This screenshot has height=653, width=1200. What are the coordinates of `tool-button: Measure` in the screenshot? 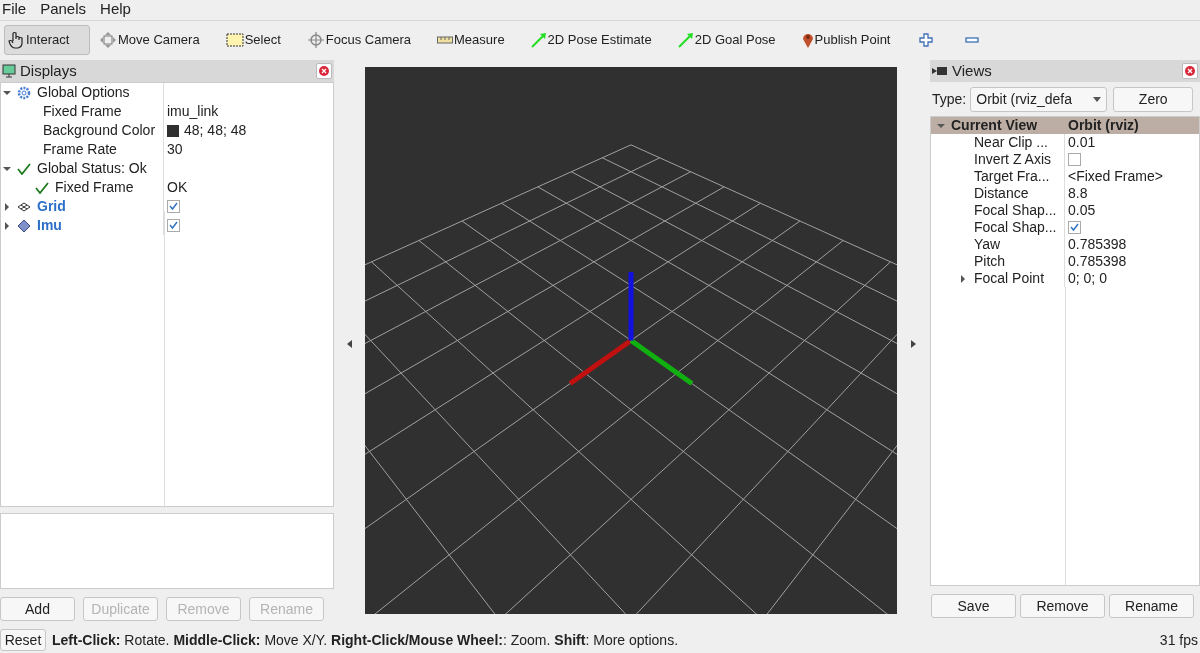 It's located at (471, 39).